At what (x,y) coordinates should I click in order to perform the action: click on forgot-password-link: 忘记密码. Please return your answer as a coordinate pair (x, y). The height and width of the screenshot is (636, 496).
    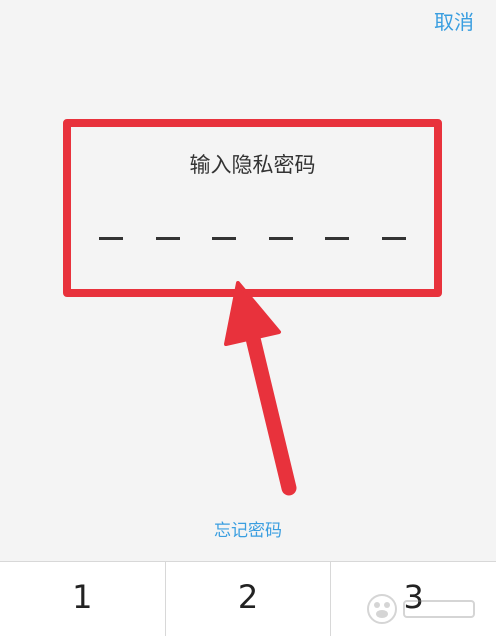
    Looking at the image, I should click on (248, 528).